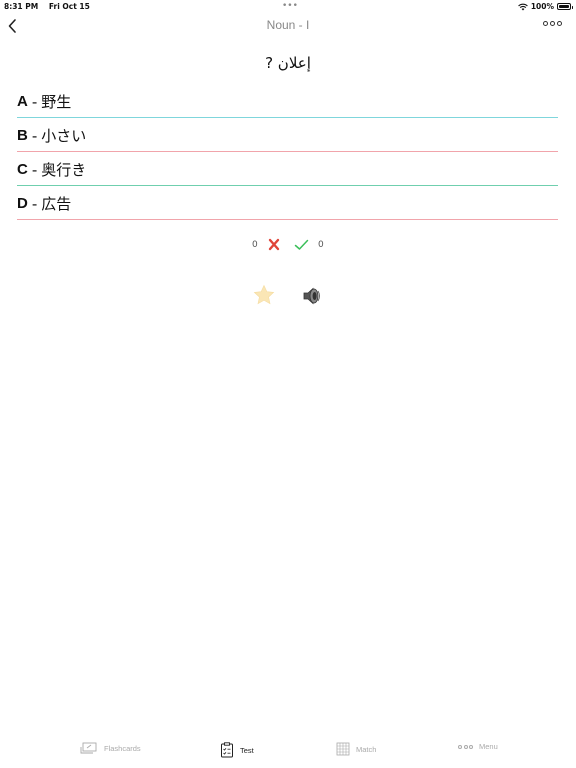 The height and width of the screenshot is (768, 576). Describe the element at coordinates (321, 245) in the screenshot. I see `right-count: 0` at that location.